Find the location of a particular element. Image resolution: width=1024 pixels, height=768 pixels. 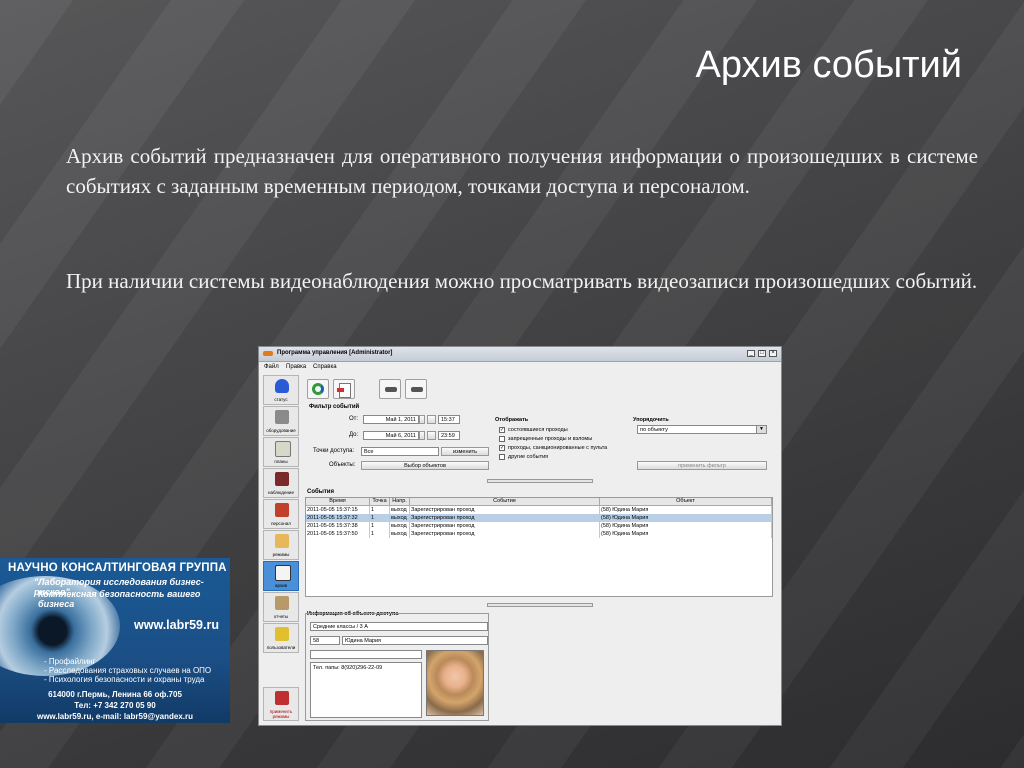

sidebar-item-archive: архив is located at coordinates (281, 576).